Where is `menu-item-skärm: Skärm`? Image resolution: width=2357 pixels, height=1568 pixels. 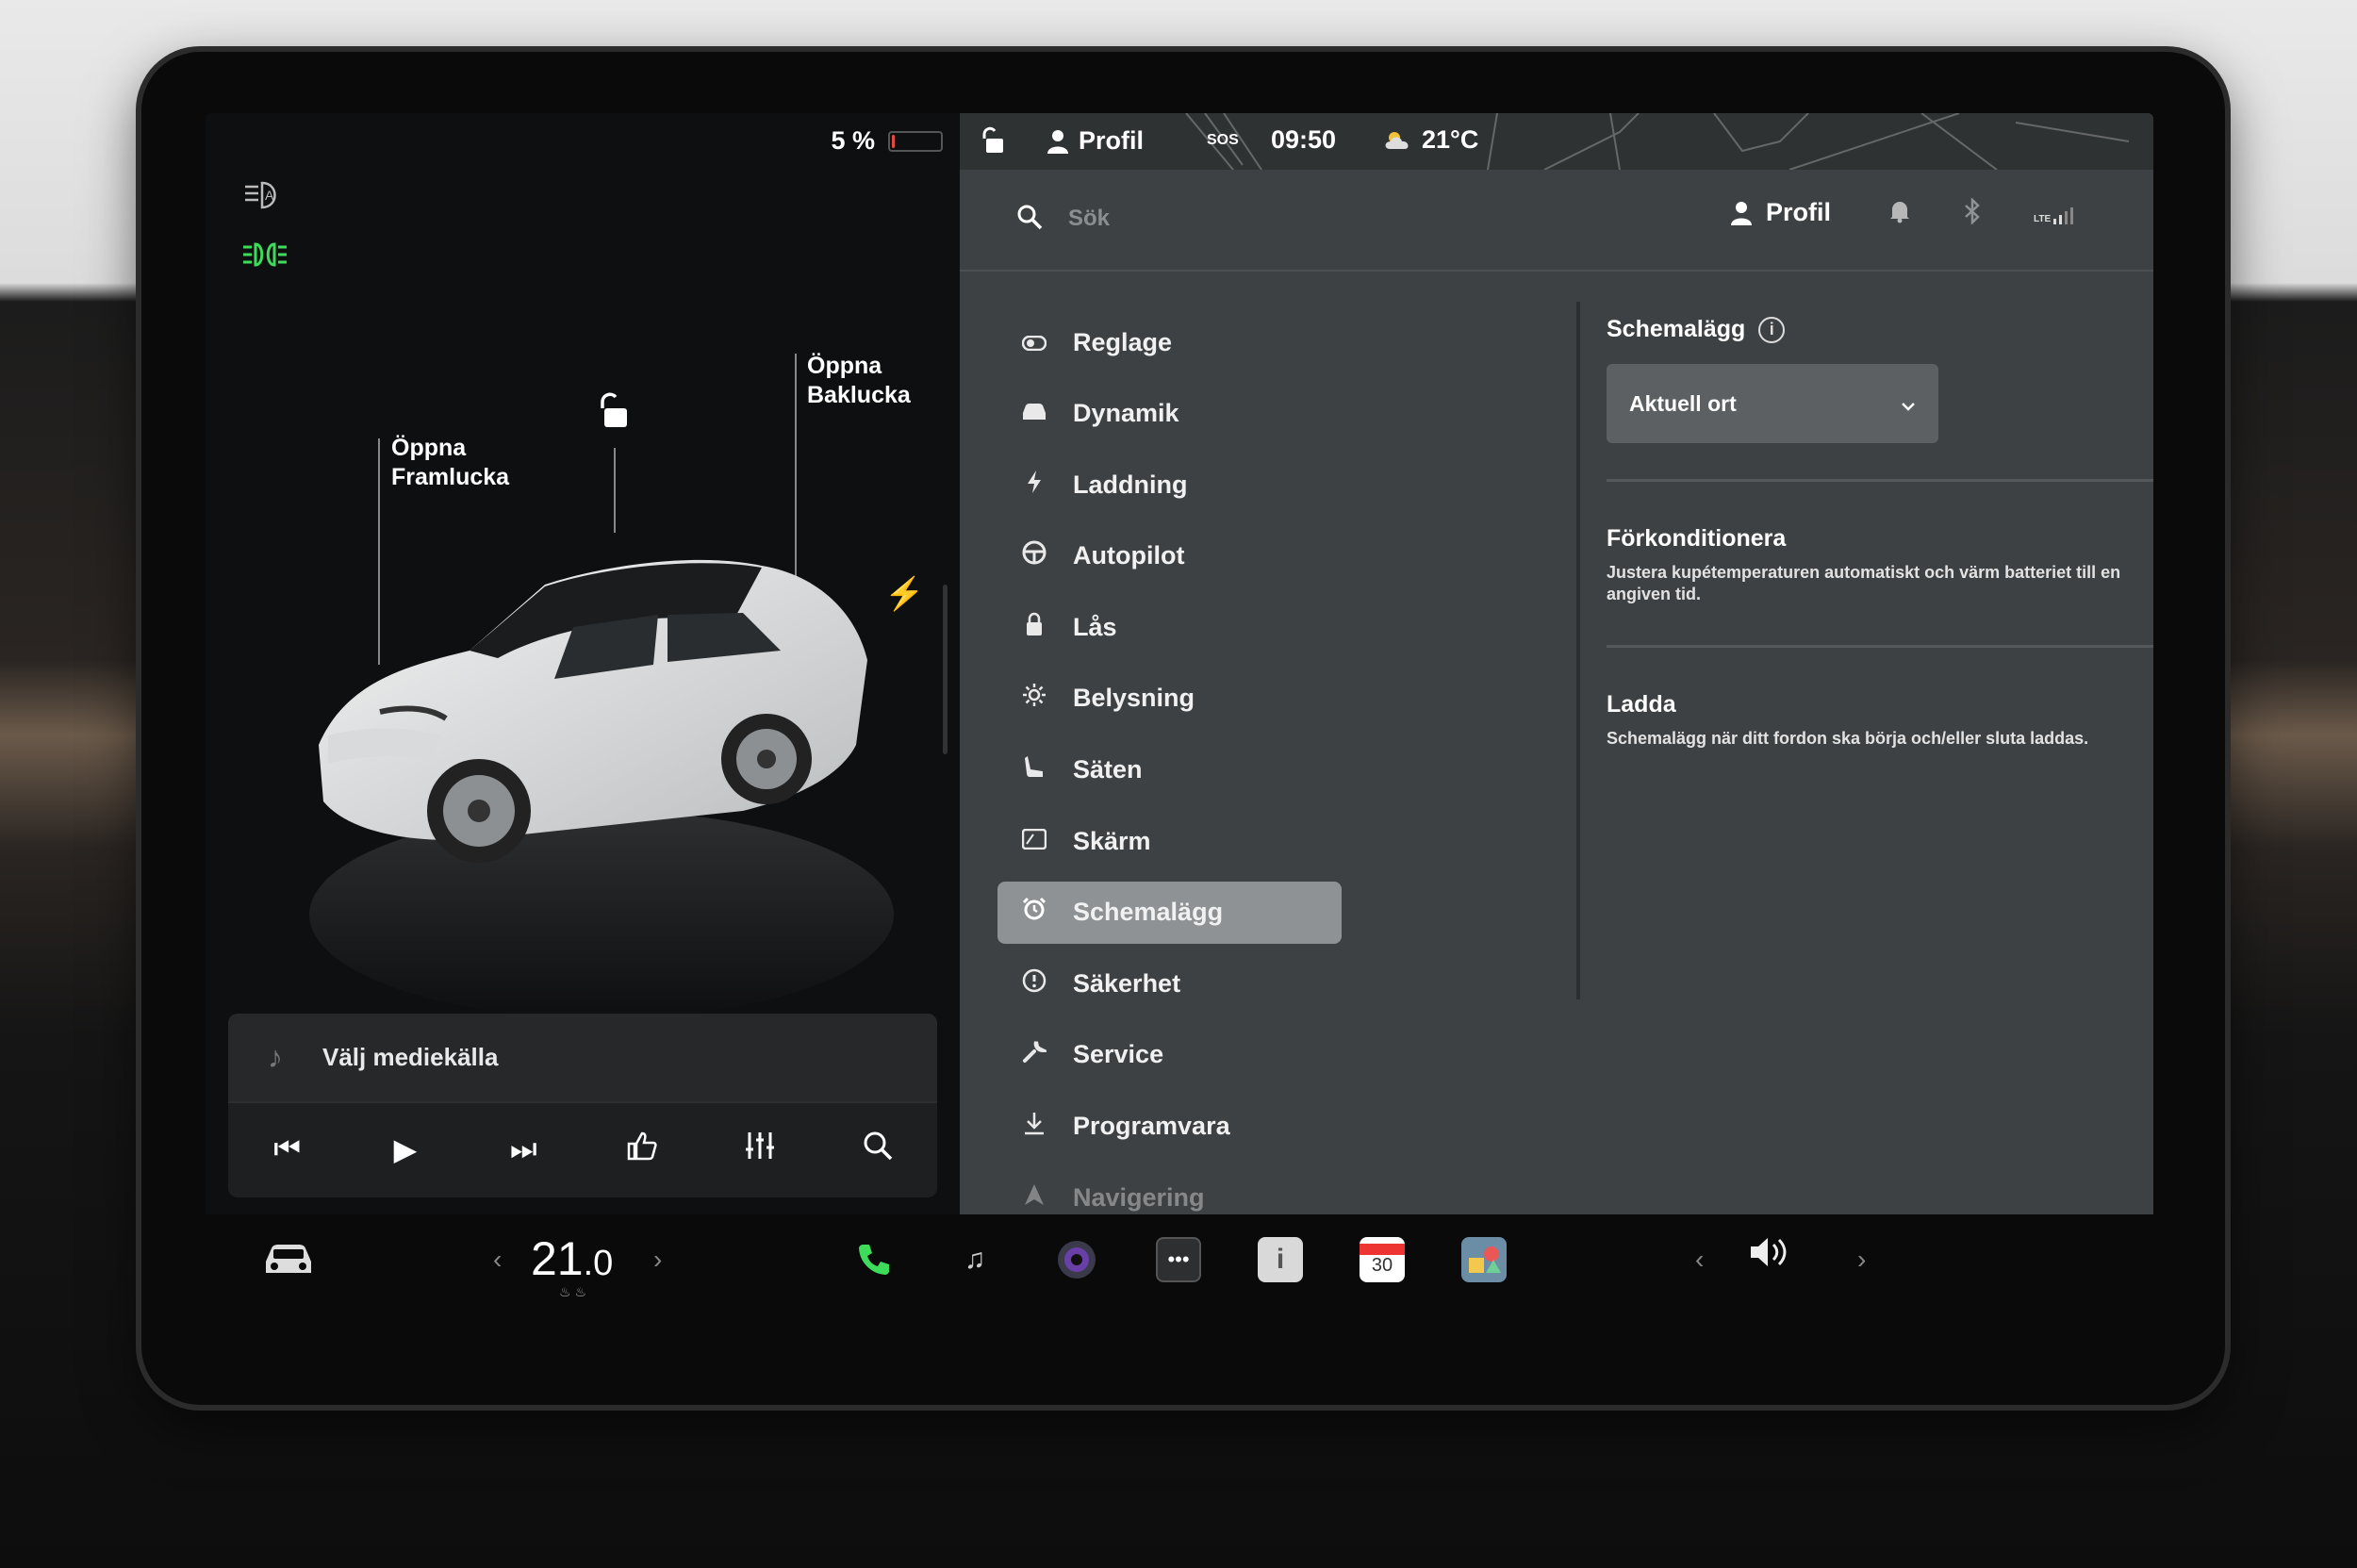 menu-item-skärm: Skärm is located at coordinates (1169, 841).